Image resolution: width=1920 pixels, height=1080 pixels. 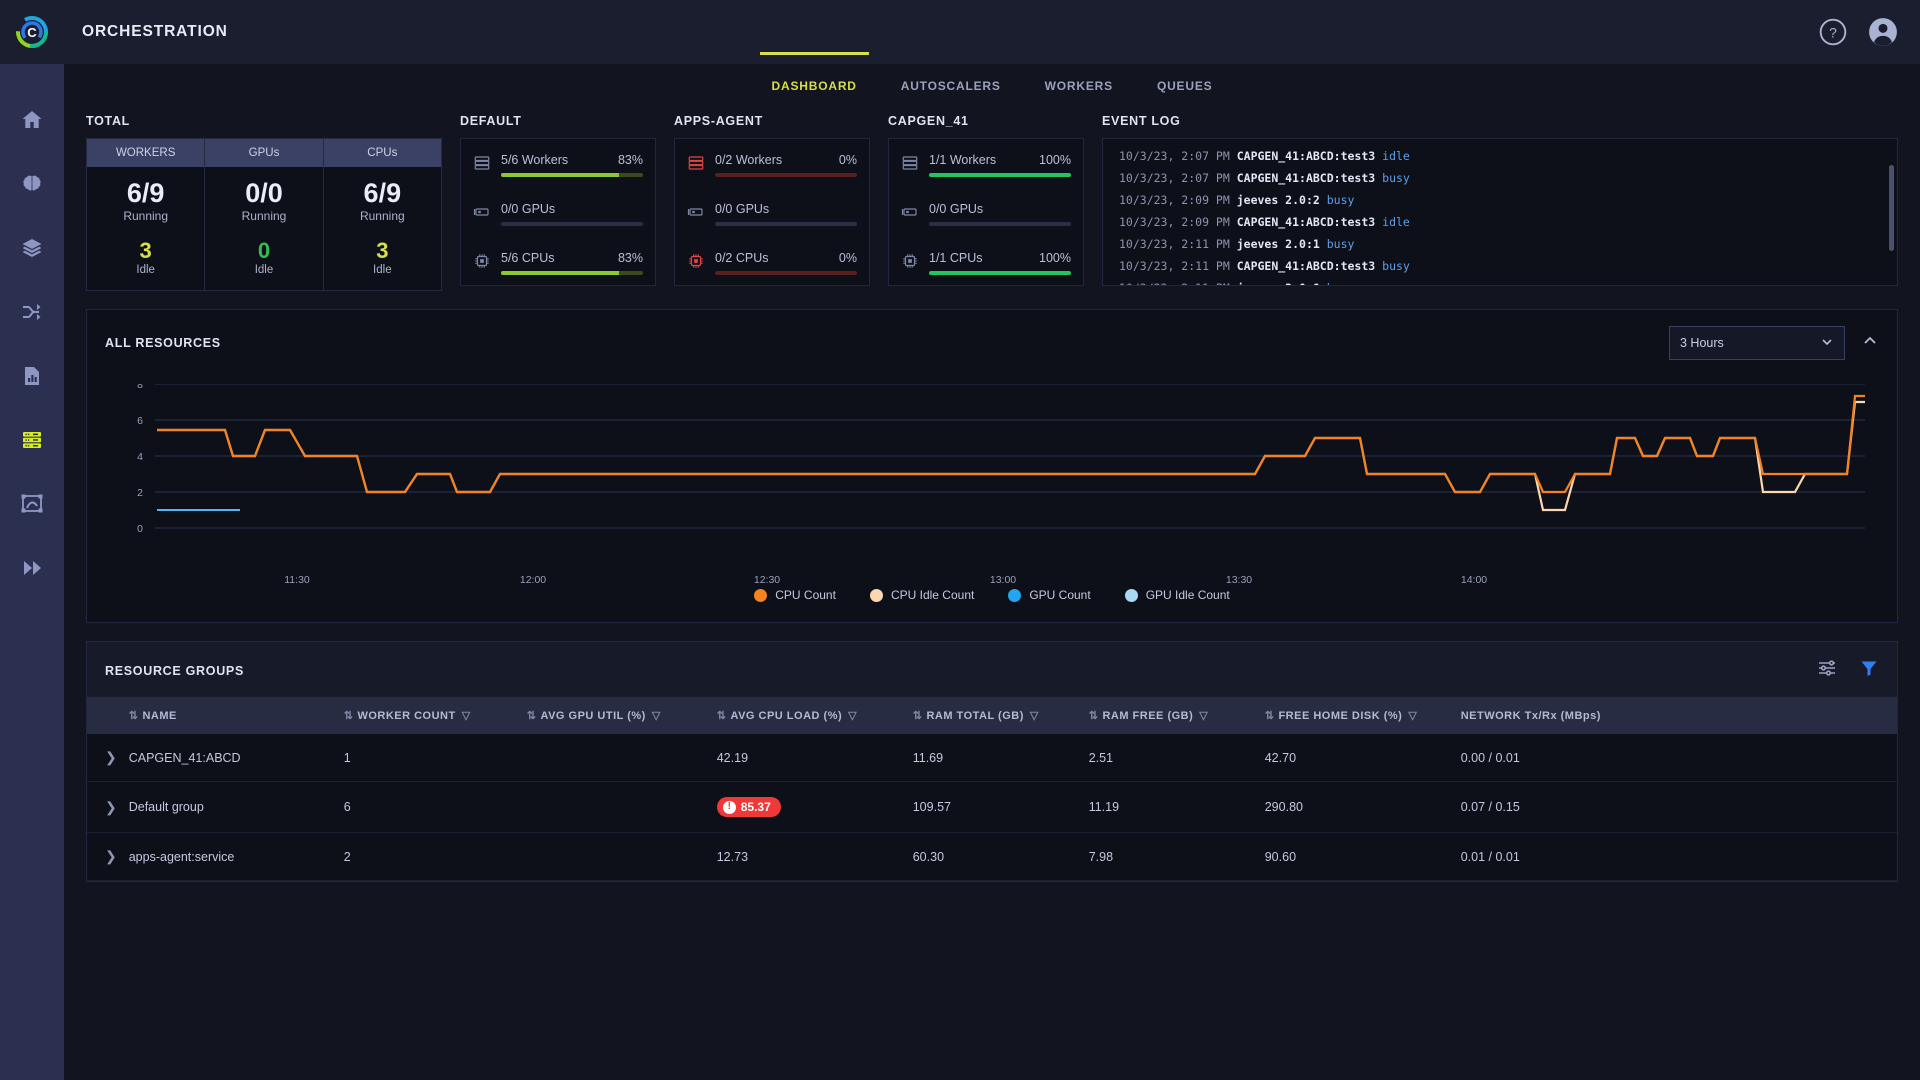 What do you see at coordinates (32, 376) in the screenshot?
I see `sidebar-item-reports` at bounding box center [32, 376].